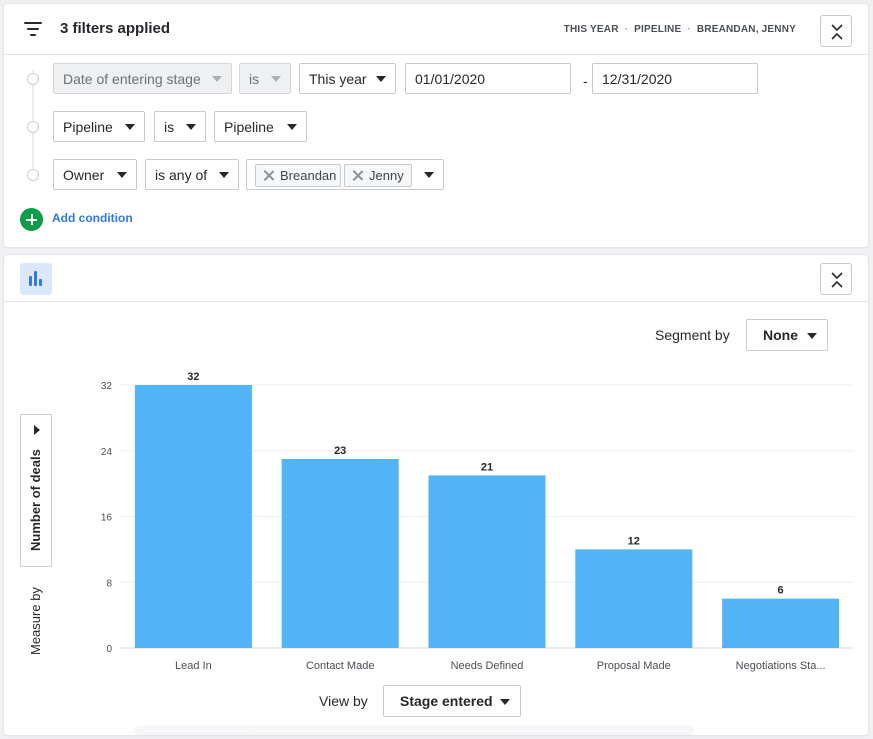  What do you see at coordinates (414, 730) in the screenshot?
I see `footer-shadow` at bounding box center [414, 730].